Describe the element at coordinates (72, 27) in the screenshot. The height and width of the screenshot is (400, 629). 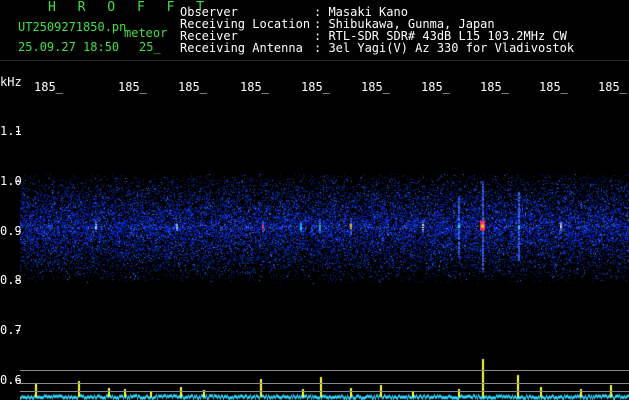
I see `file-name: UT2509271850.pn` at that location.